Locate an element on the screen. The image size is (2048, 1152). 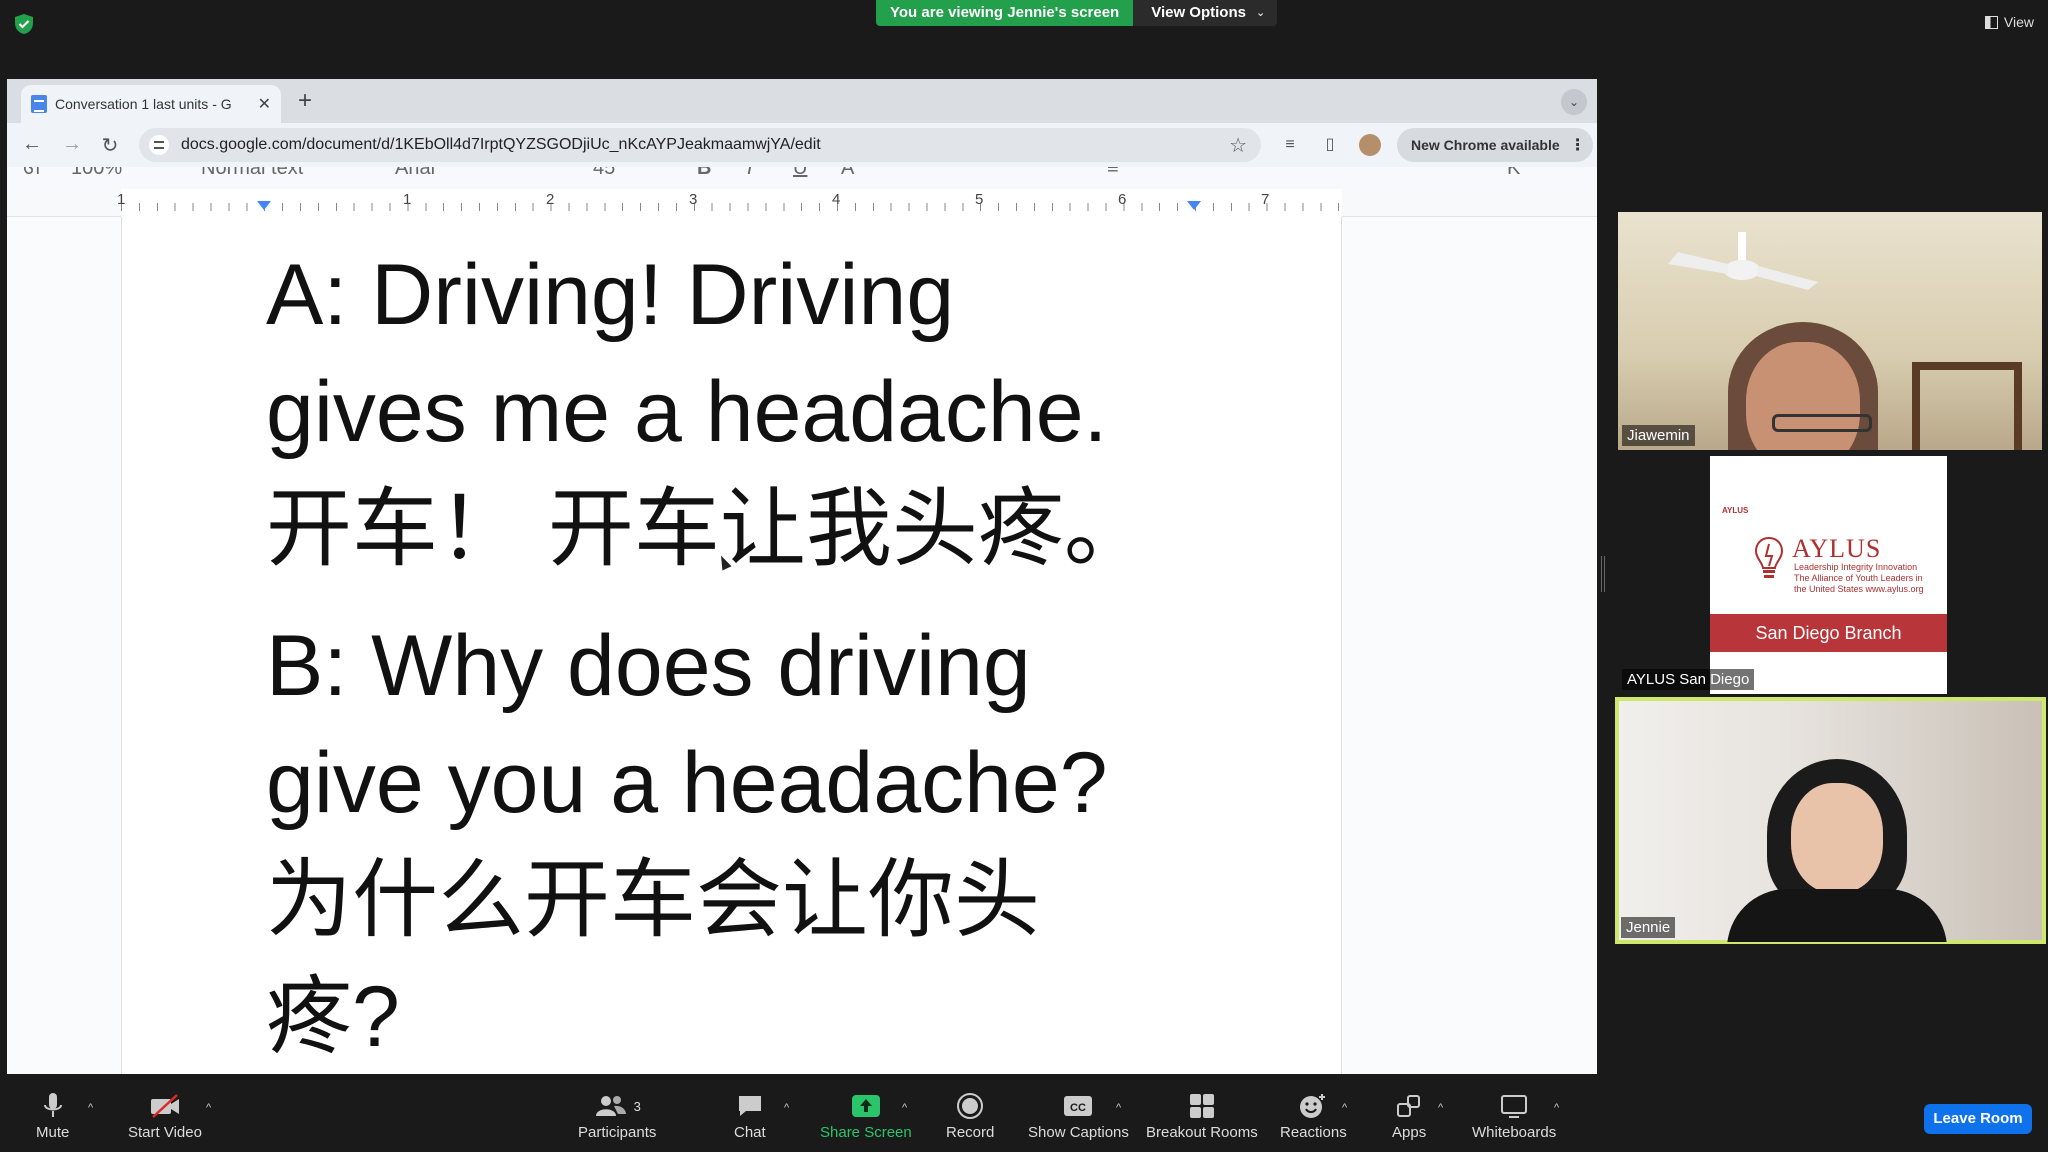
close-tab-icon: ✕ is located at coordinates (264, 104).